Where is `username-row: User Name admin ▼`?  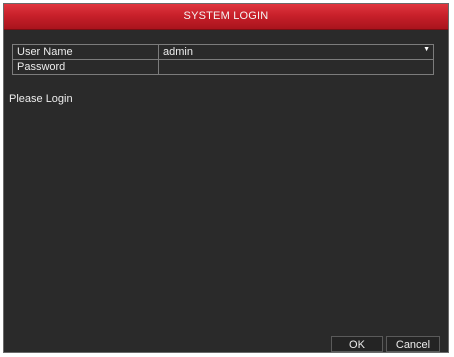
username-row: User Name admin ▼ is located at coordinates (223, 52).